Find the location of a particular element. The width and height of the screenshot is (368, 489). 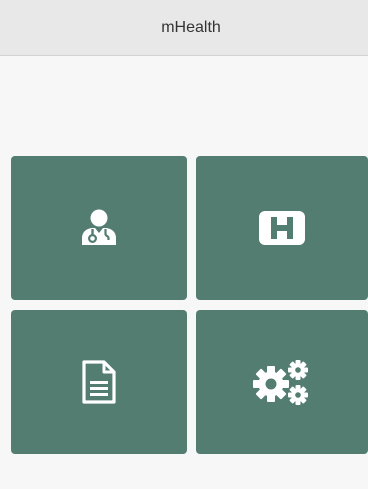

gears-icon is located at coordinates (282, 382).